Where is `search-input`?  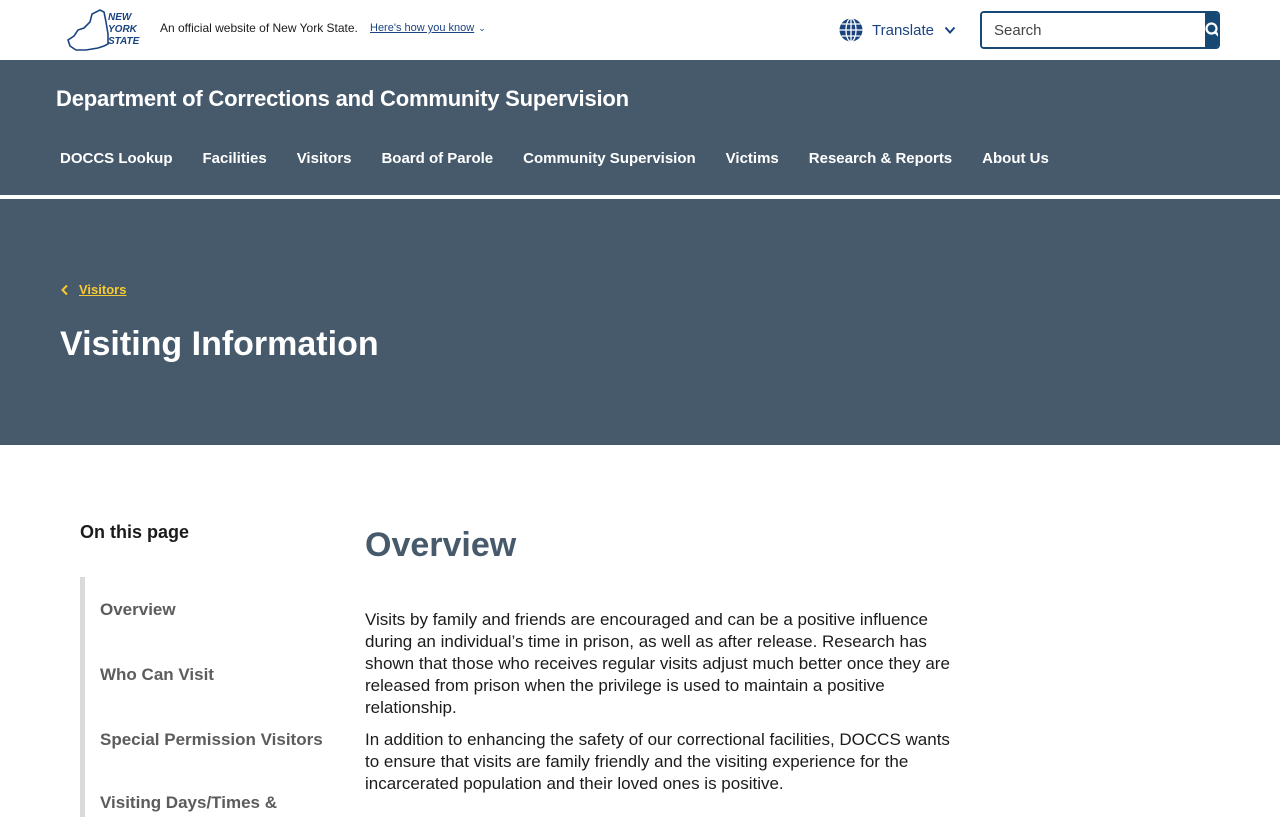 search-input is located at coordinates (1093, 30).